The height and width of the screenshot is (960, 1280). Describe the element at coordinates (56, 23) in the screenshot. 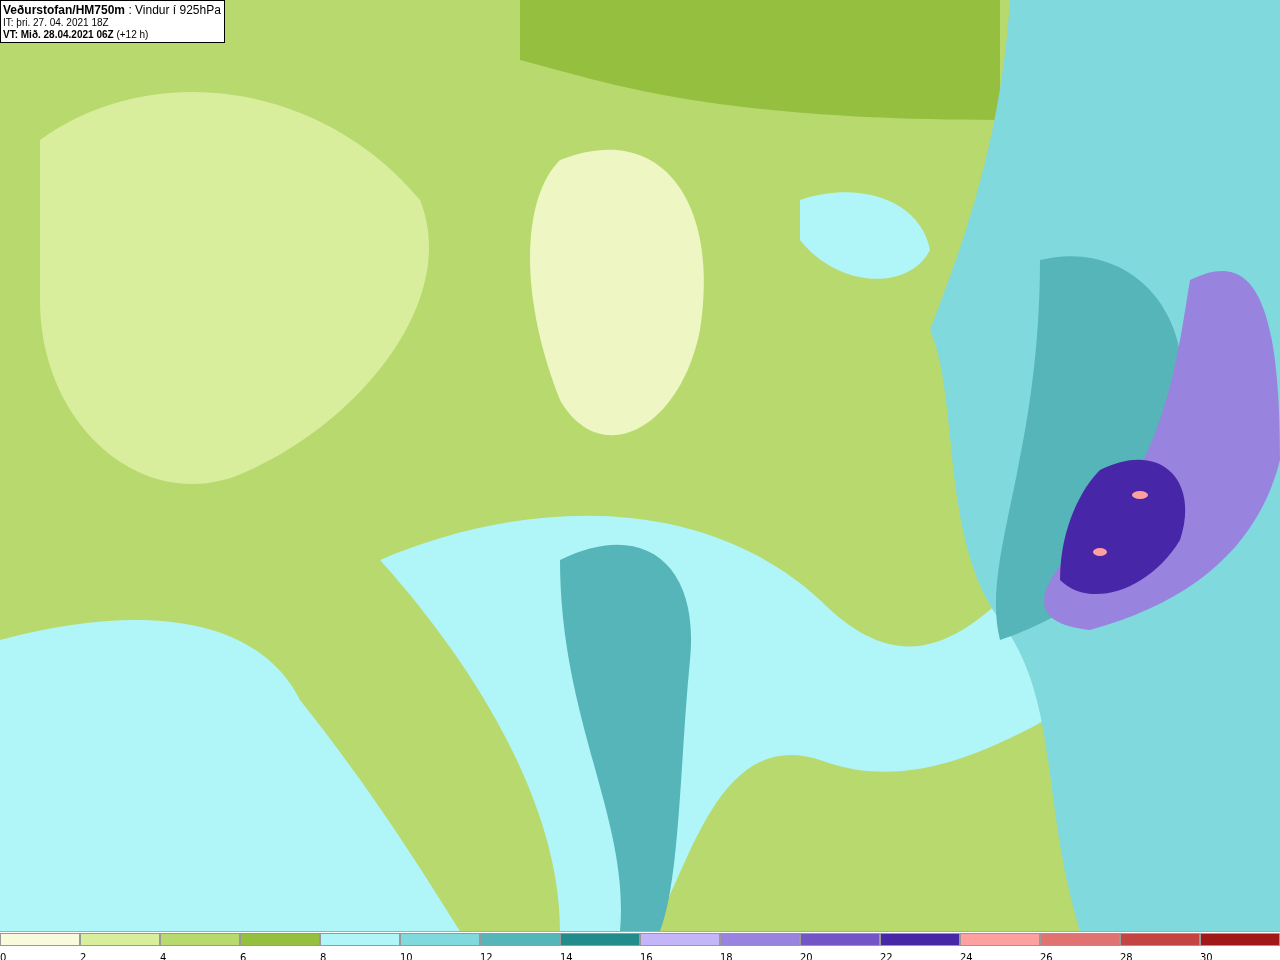

I see `title-line: IT: þri. 27. 04. 2021 18Z` at that location.